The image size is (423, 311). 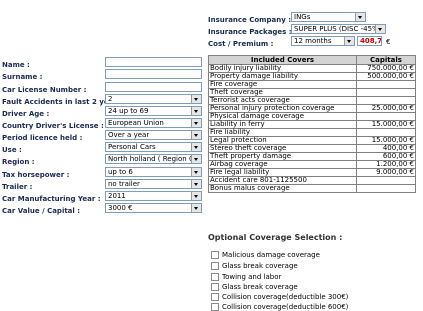 I want to click on driver-age-value: 24 up to 69, so click(x=128, y=111).